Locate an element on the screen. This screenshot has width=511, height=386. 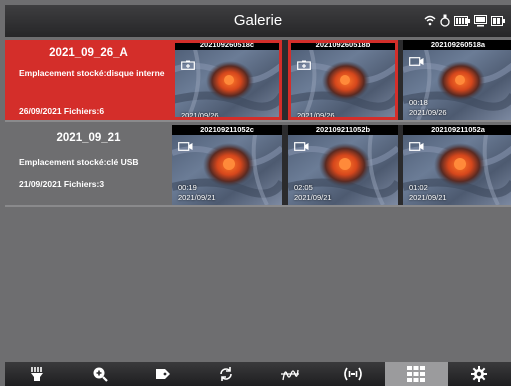
title-bar: Galerie is located at coordinates (258, 21).